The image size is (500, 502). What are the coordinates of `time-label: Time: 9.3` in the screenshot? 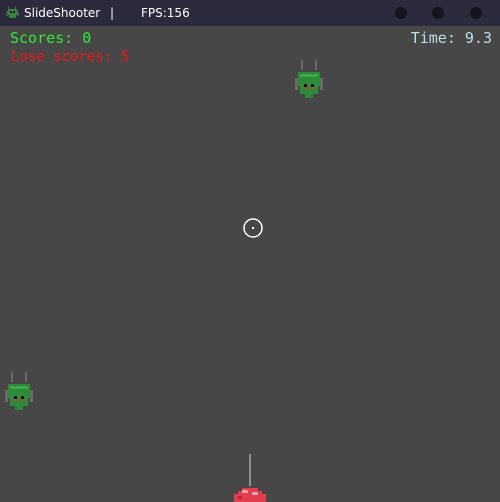 It's located at (451, 38).